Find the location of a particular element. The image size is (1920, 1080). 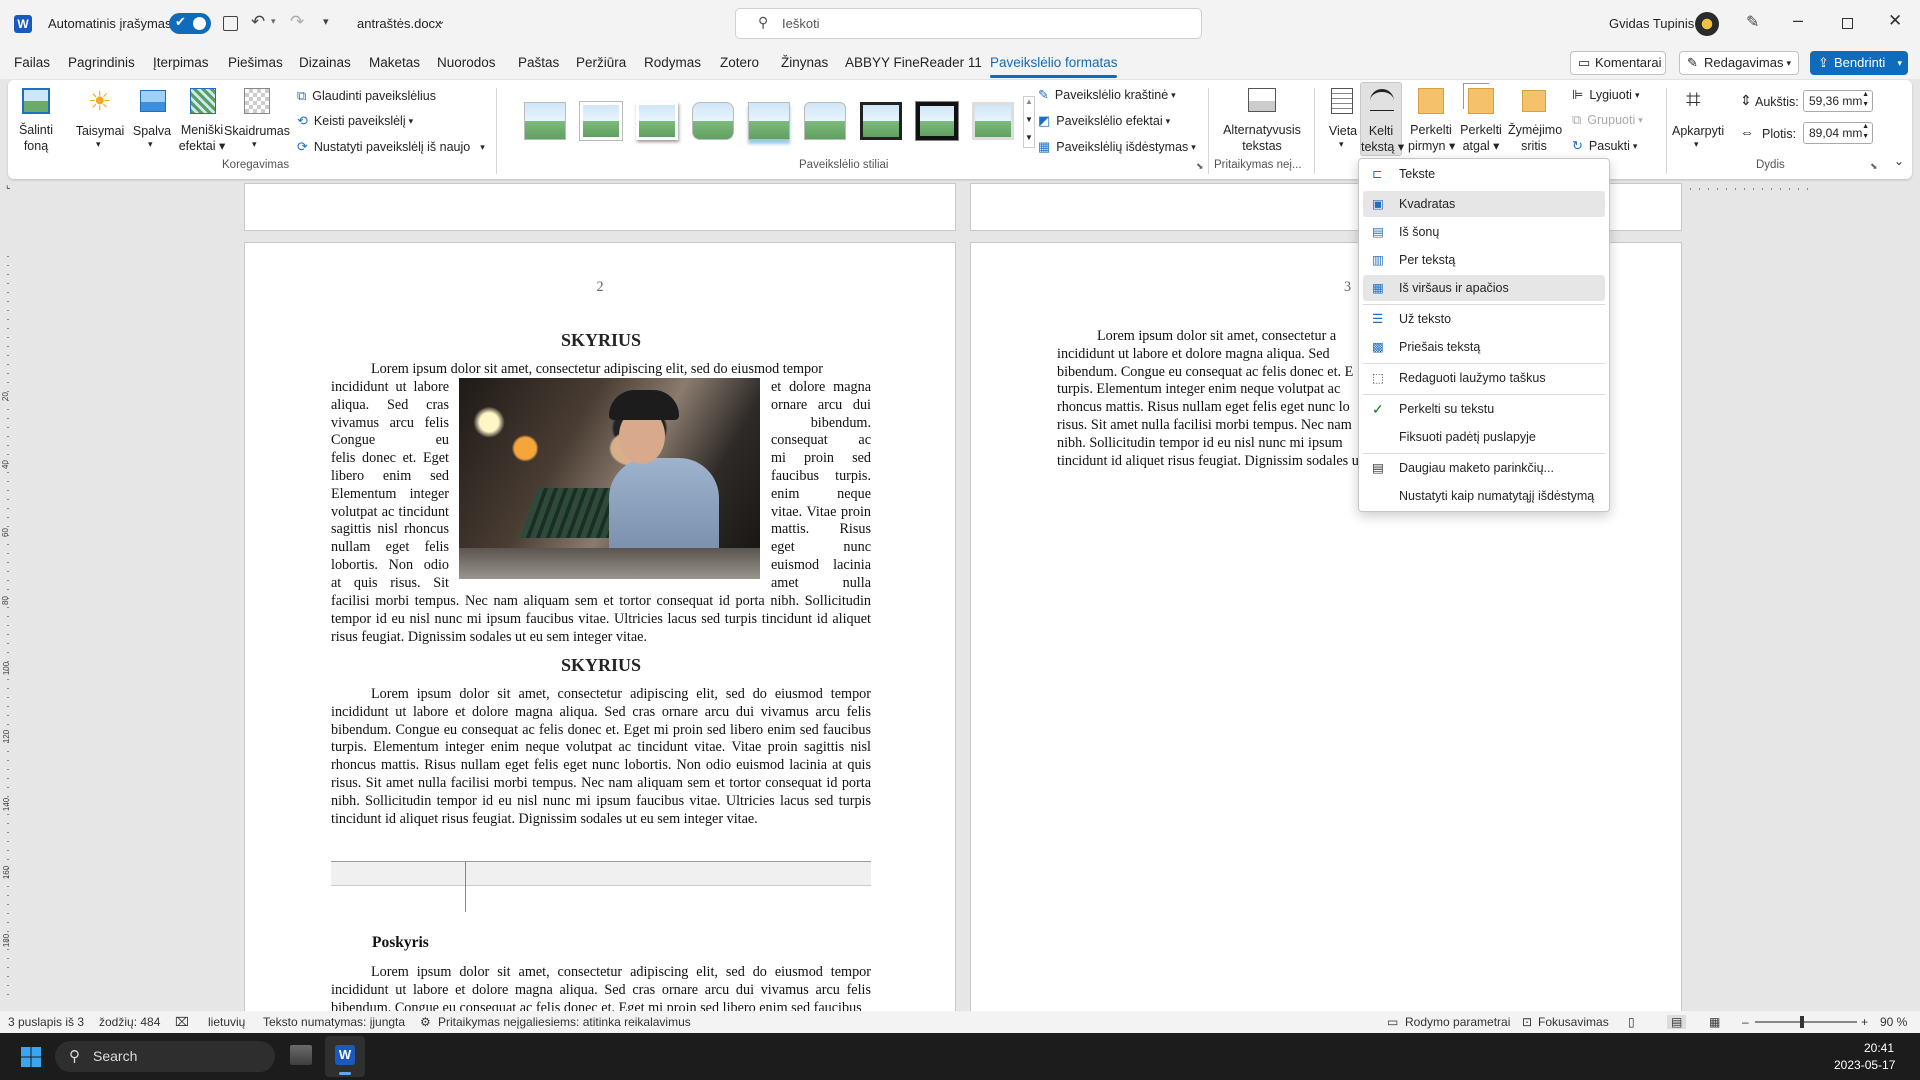

tab-zotero: Zotero is located at coordinates (739, 62).